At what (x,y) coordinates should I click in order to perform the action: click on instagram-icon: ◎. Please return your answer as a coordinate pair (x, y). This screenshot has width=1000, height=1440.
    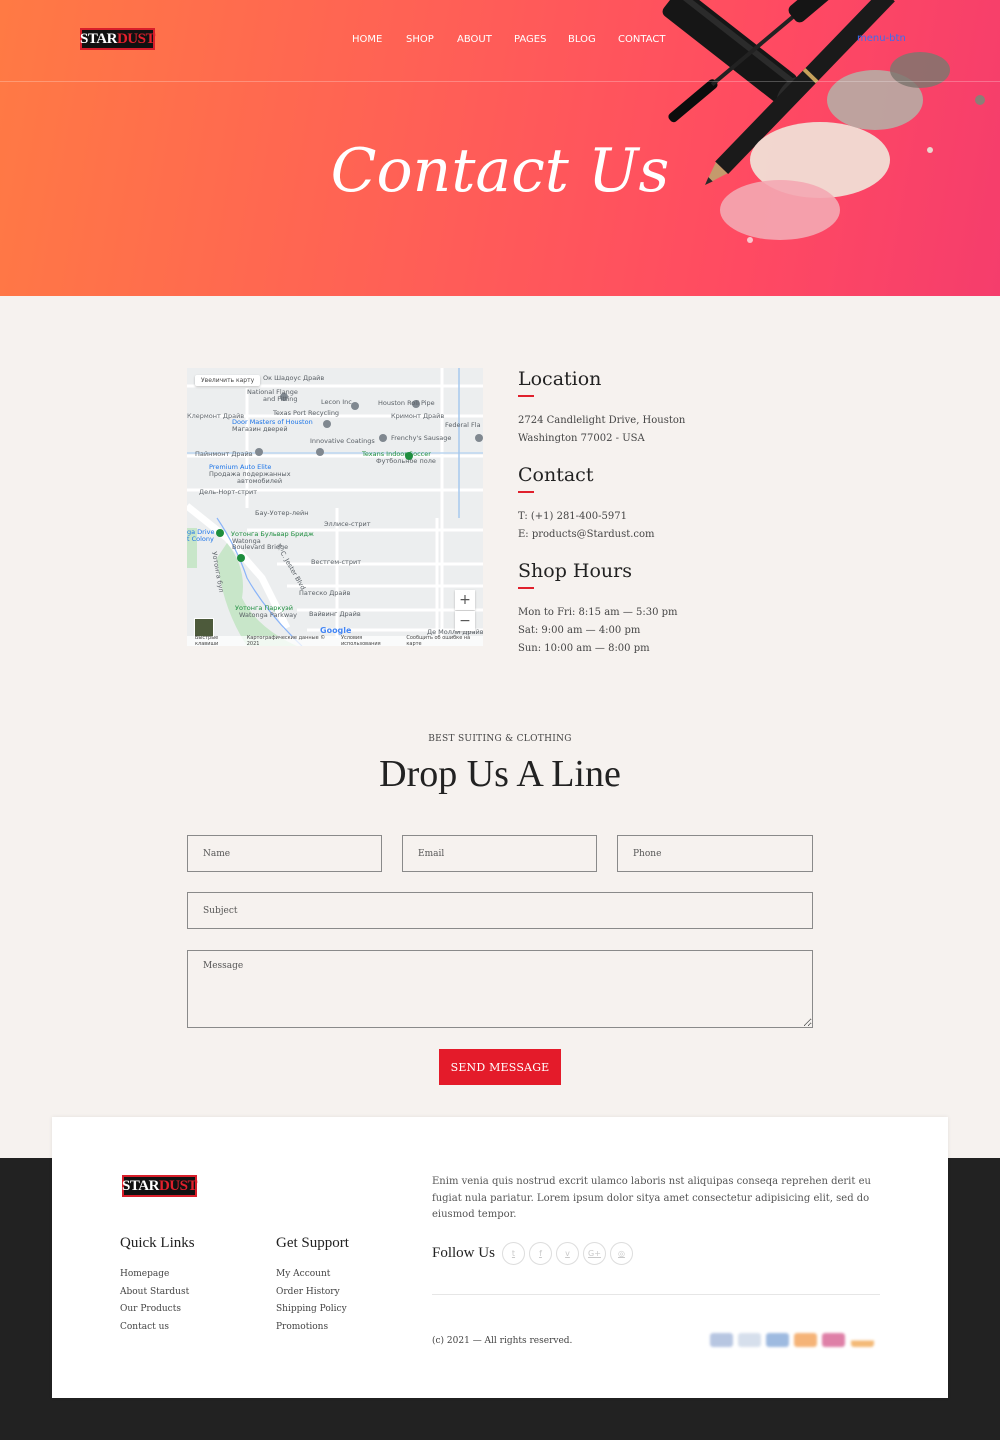
    Looking at the image, I should click on (621, 1253).